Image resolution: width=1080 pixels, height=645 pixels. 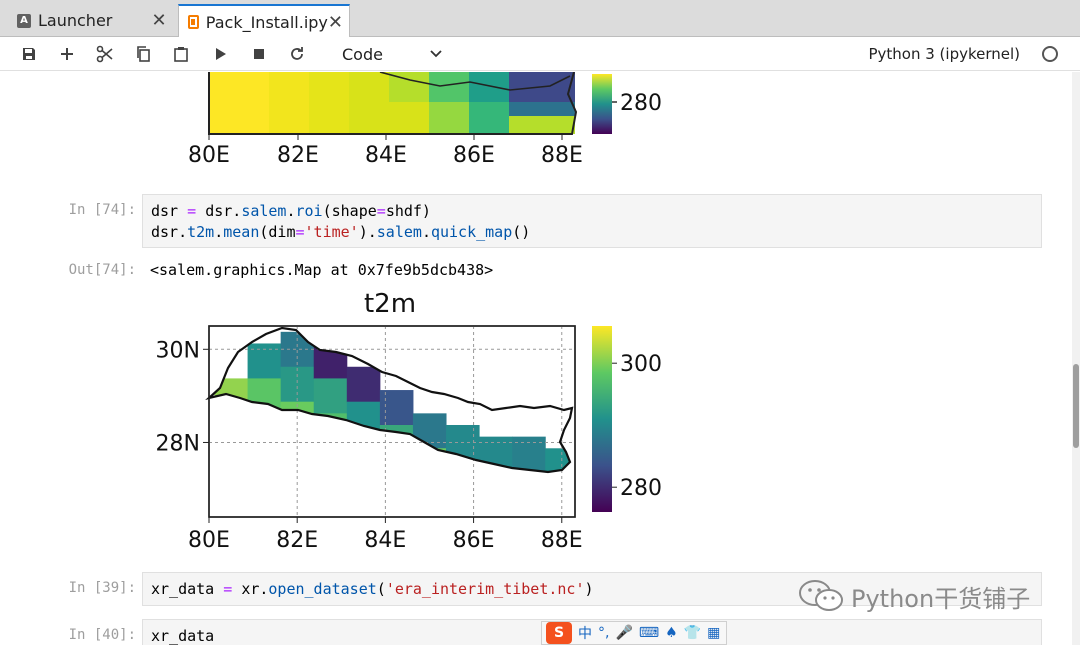 I want to click on output-text: <salem.graphics.Map at 0x7fe9b5dcb438>, so click(x=322, y=270).